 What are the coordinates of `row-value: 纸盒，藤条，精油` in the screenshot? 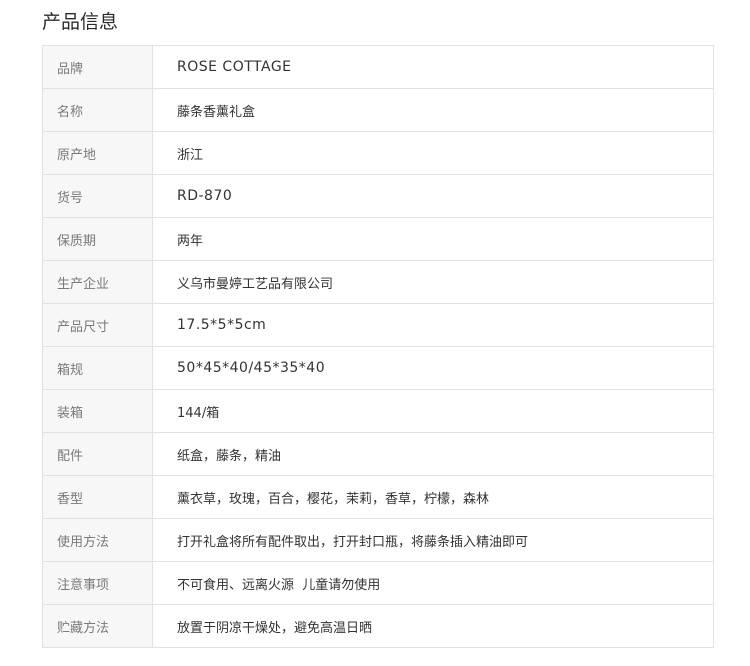 It's located at (433, 454).